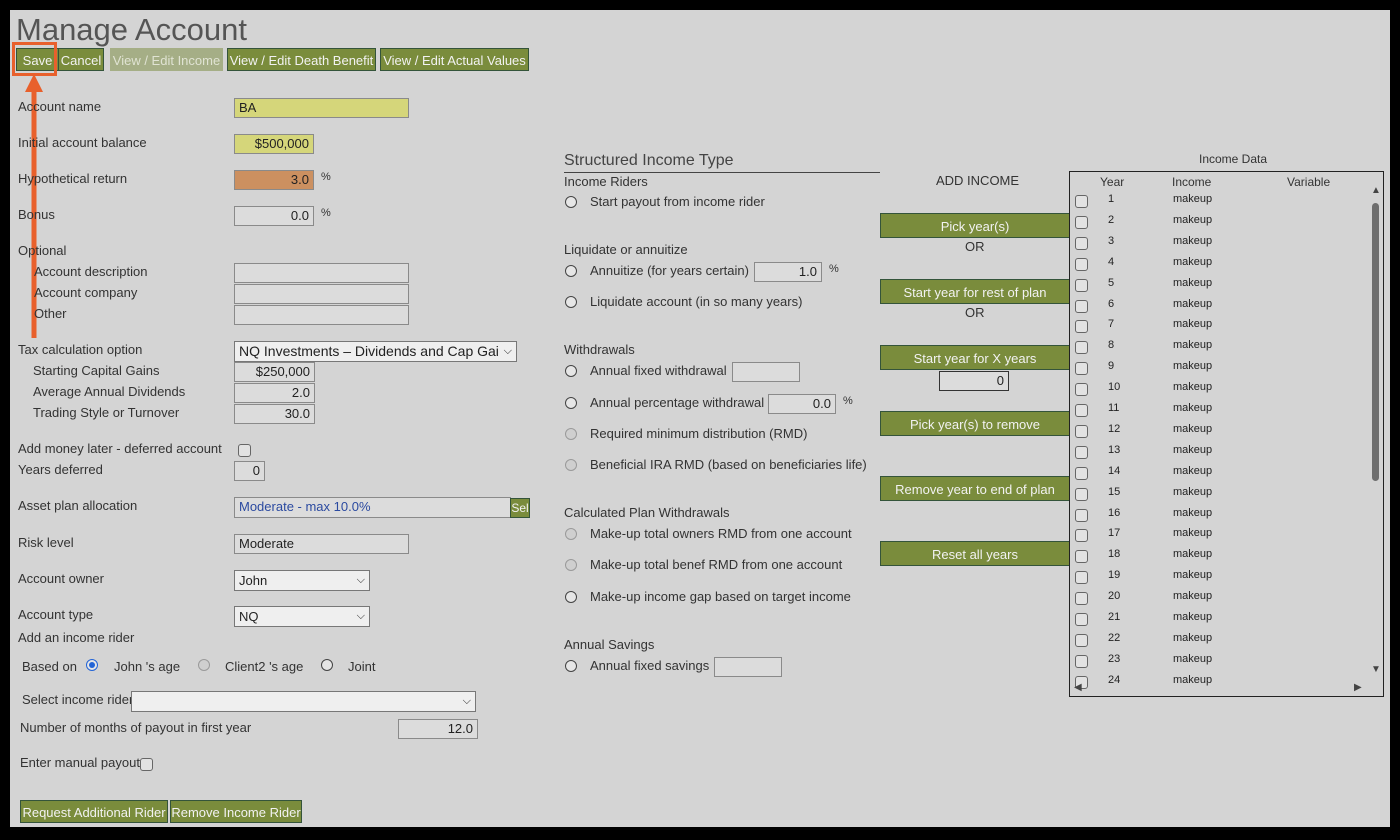  I want to click on horizontal-scrollbar: ◀ ▶, so click(1219, 688).